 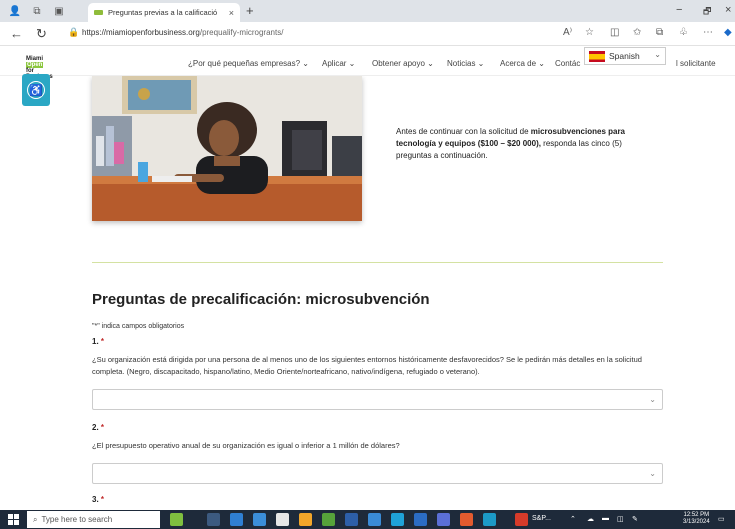 What do you see at coordinates (573, 519) in the screenshot?
I see `tray-overflow-icon: ⌃` at bounding box center [573, 519].